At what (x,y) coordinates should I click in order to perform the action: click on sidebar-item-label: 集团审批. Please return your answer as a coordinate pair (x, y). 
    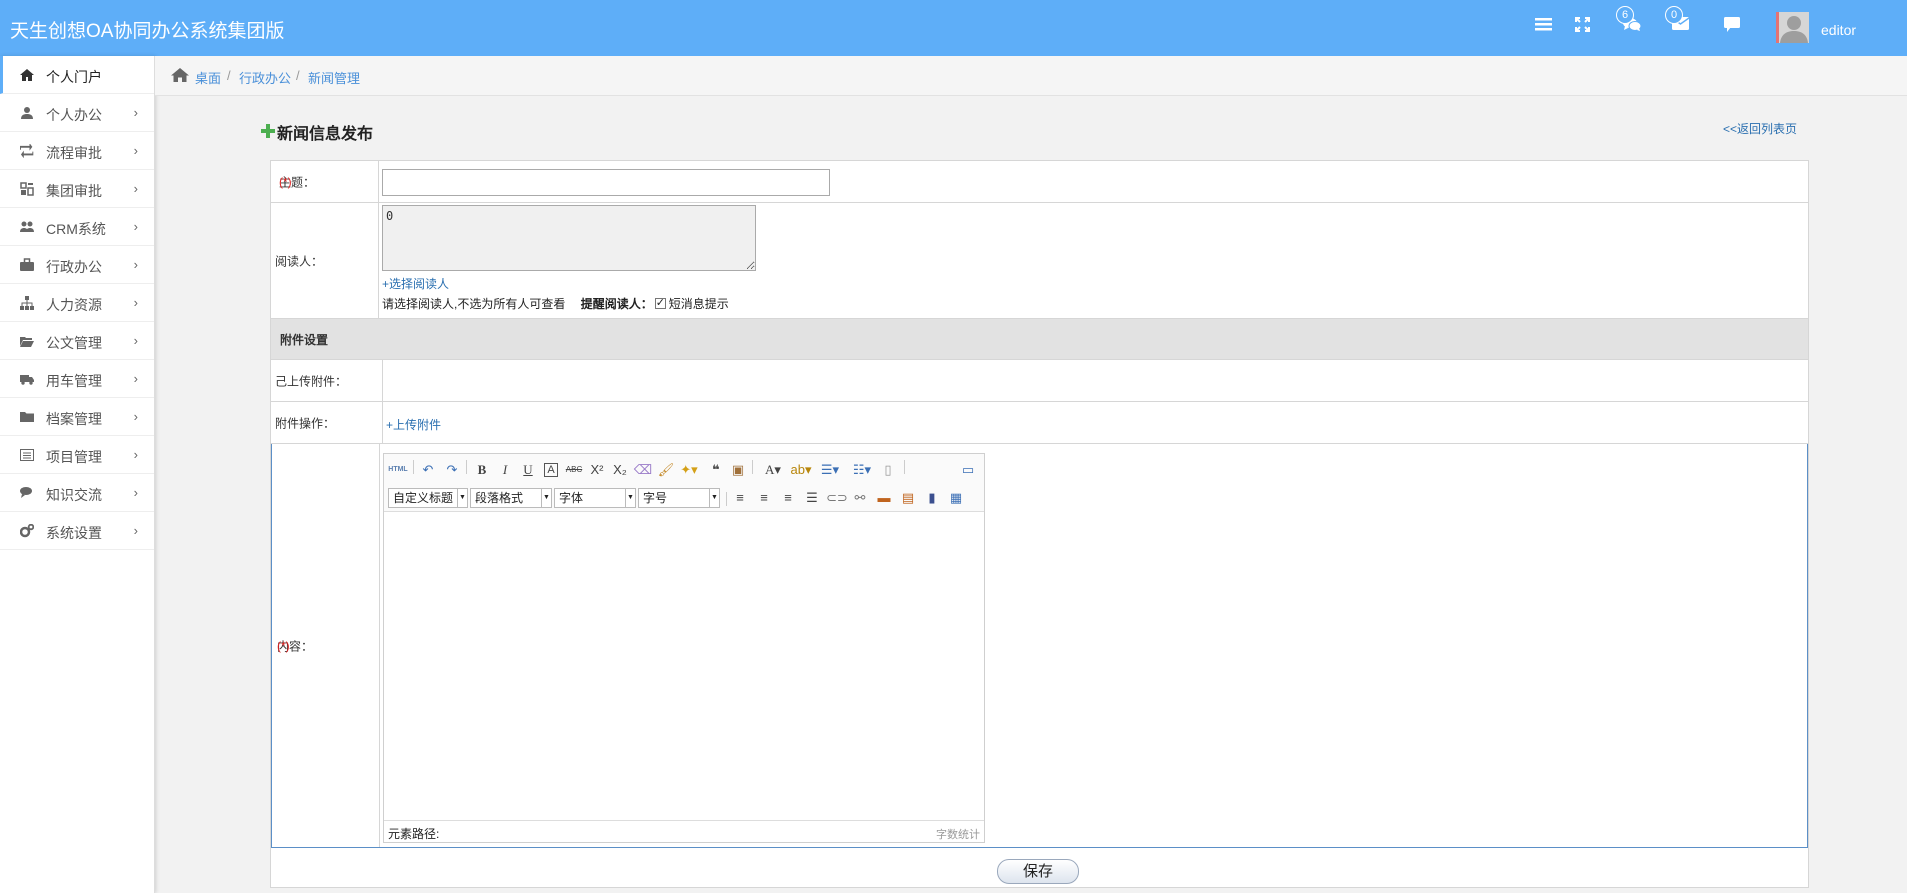
    Looking at the image, I should click on (74, 191).